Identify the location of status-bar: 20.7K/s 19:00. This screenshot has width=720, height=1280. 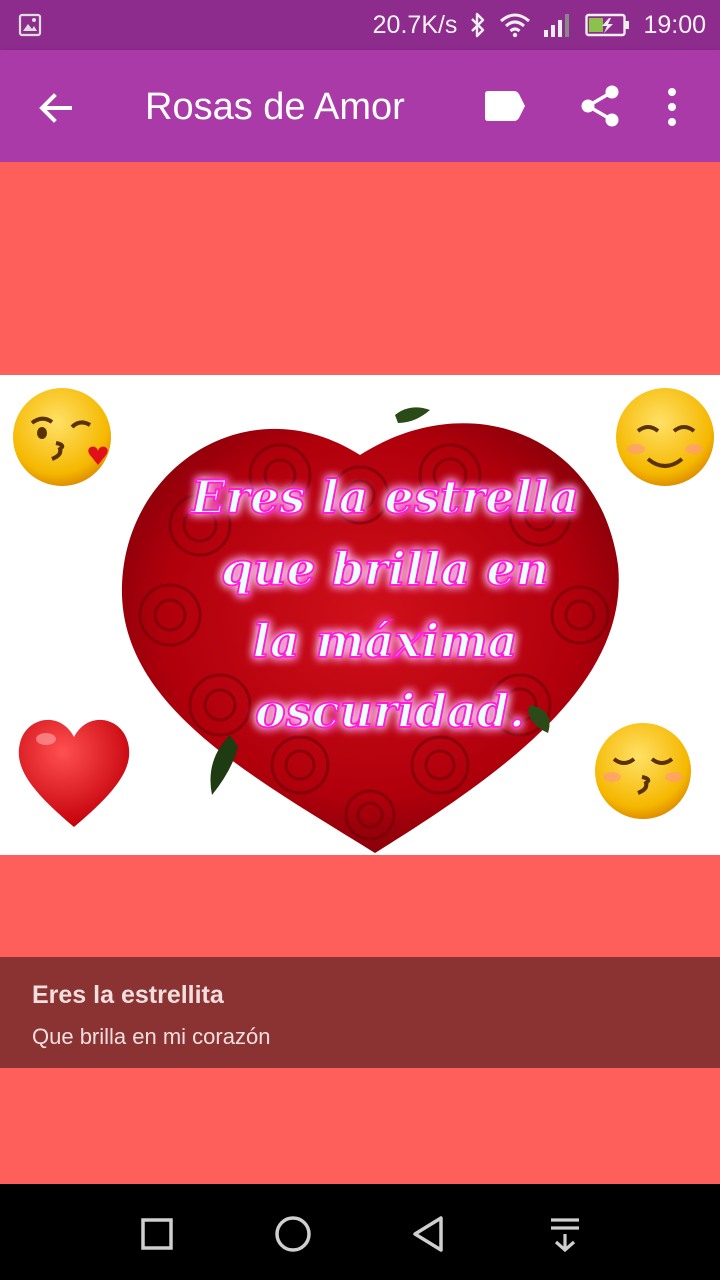
(360, 25).